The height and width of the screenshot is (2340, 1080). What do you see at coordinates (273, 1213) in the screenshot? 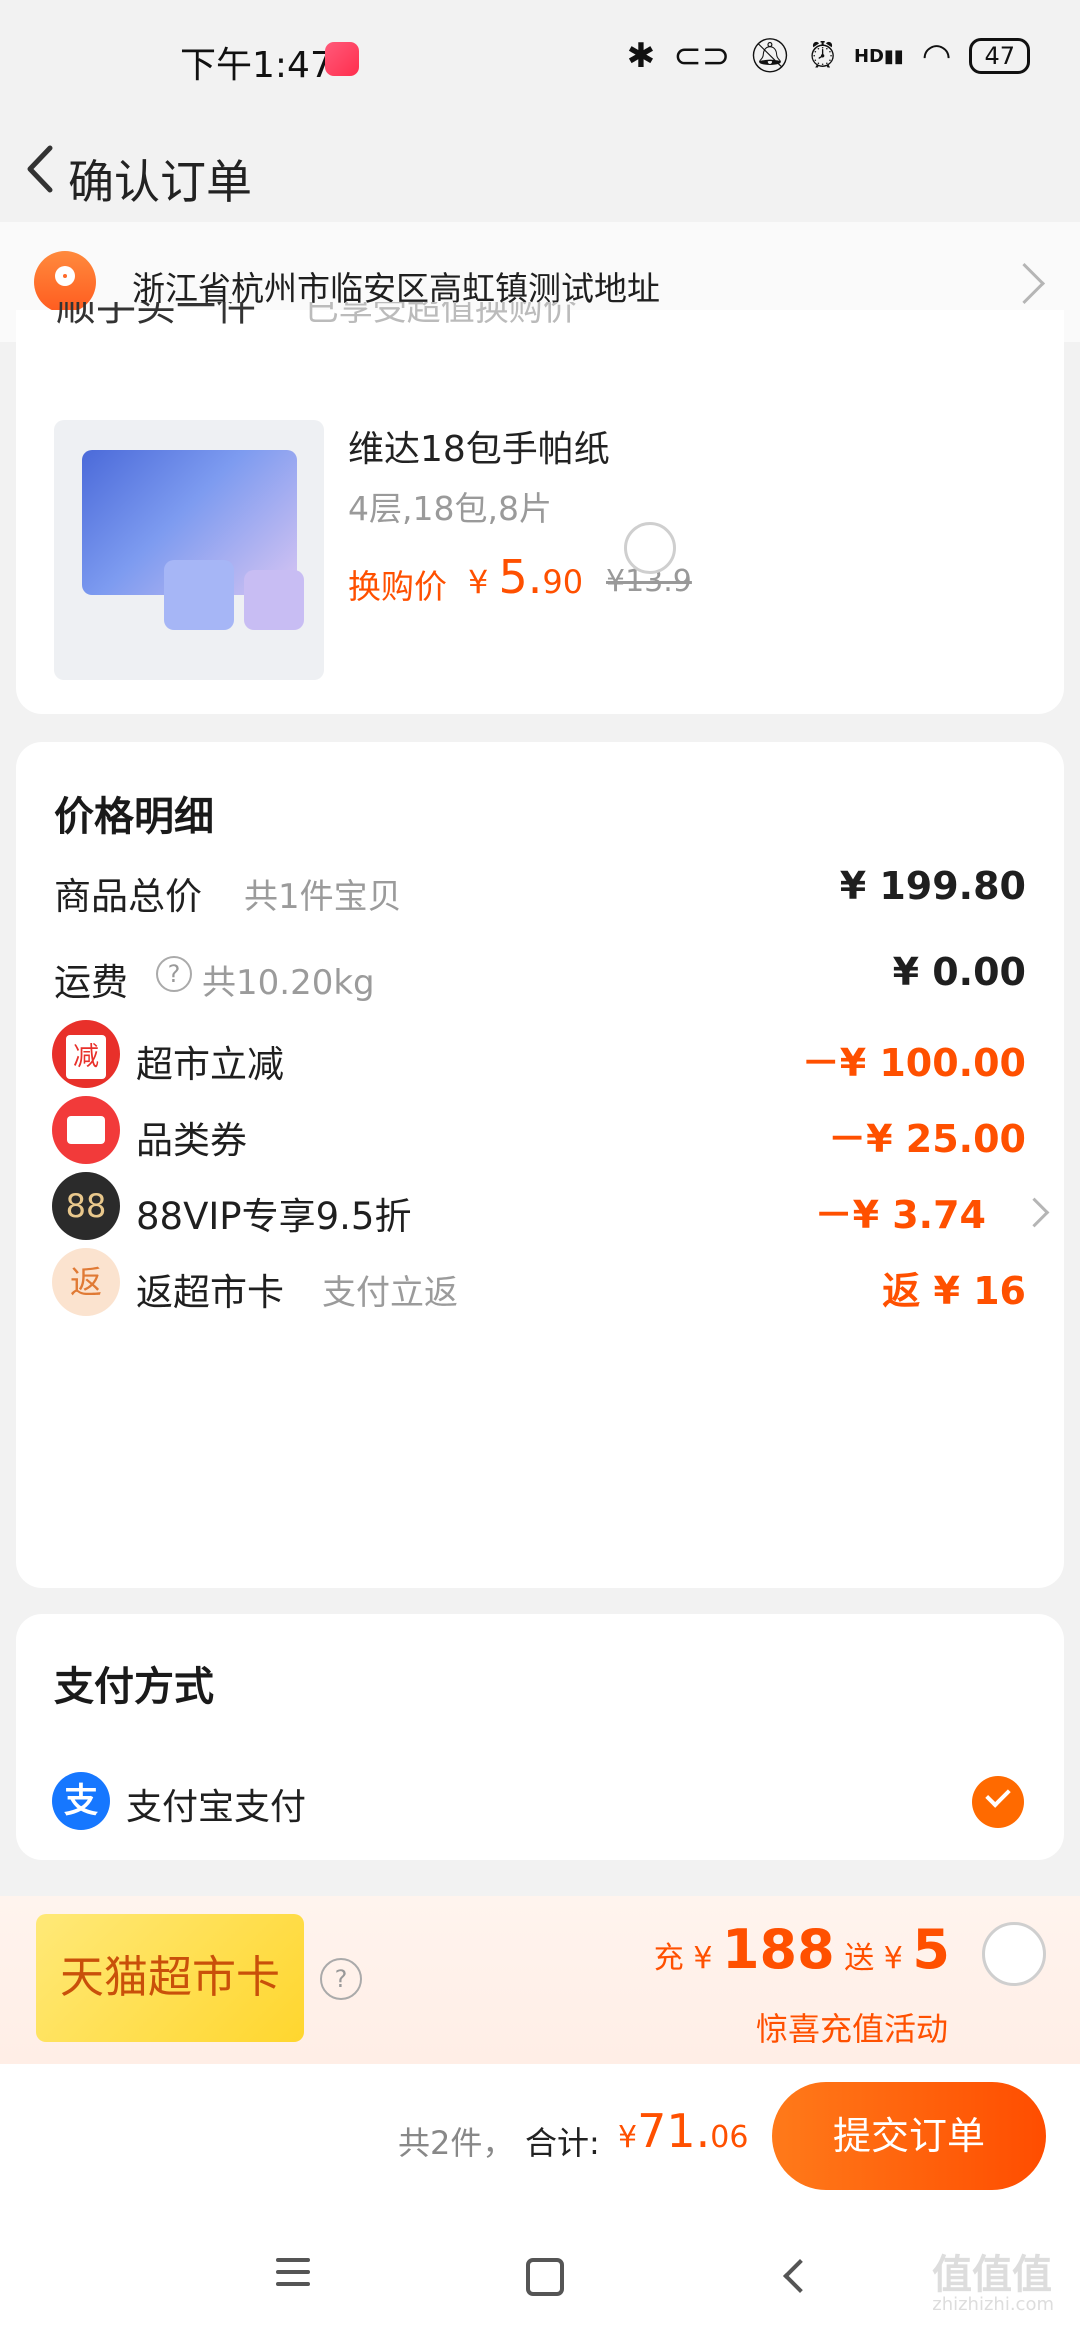
I see `discount-label-vip: 88VIP专享9.5折` at bounding box center [273, 1213].